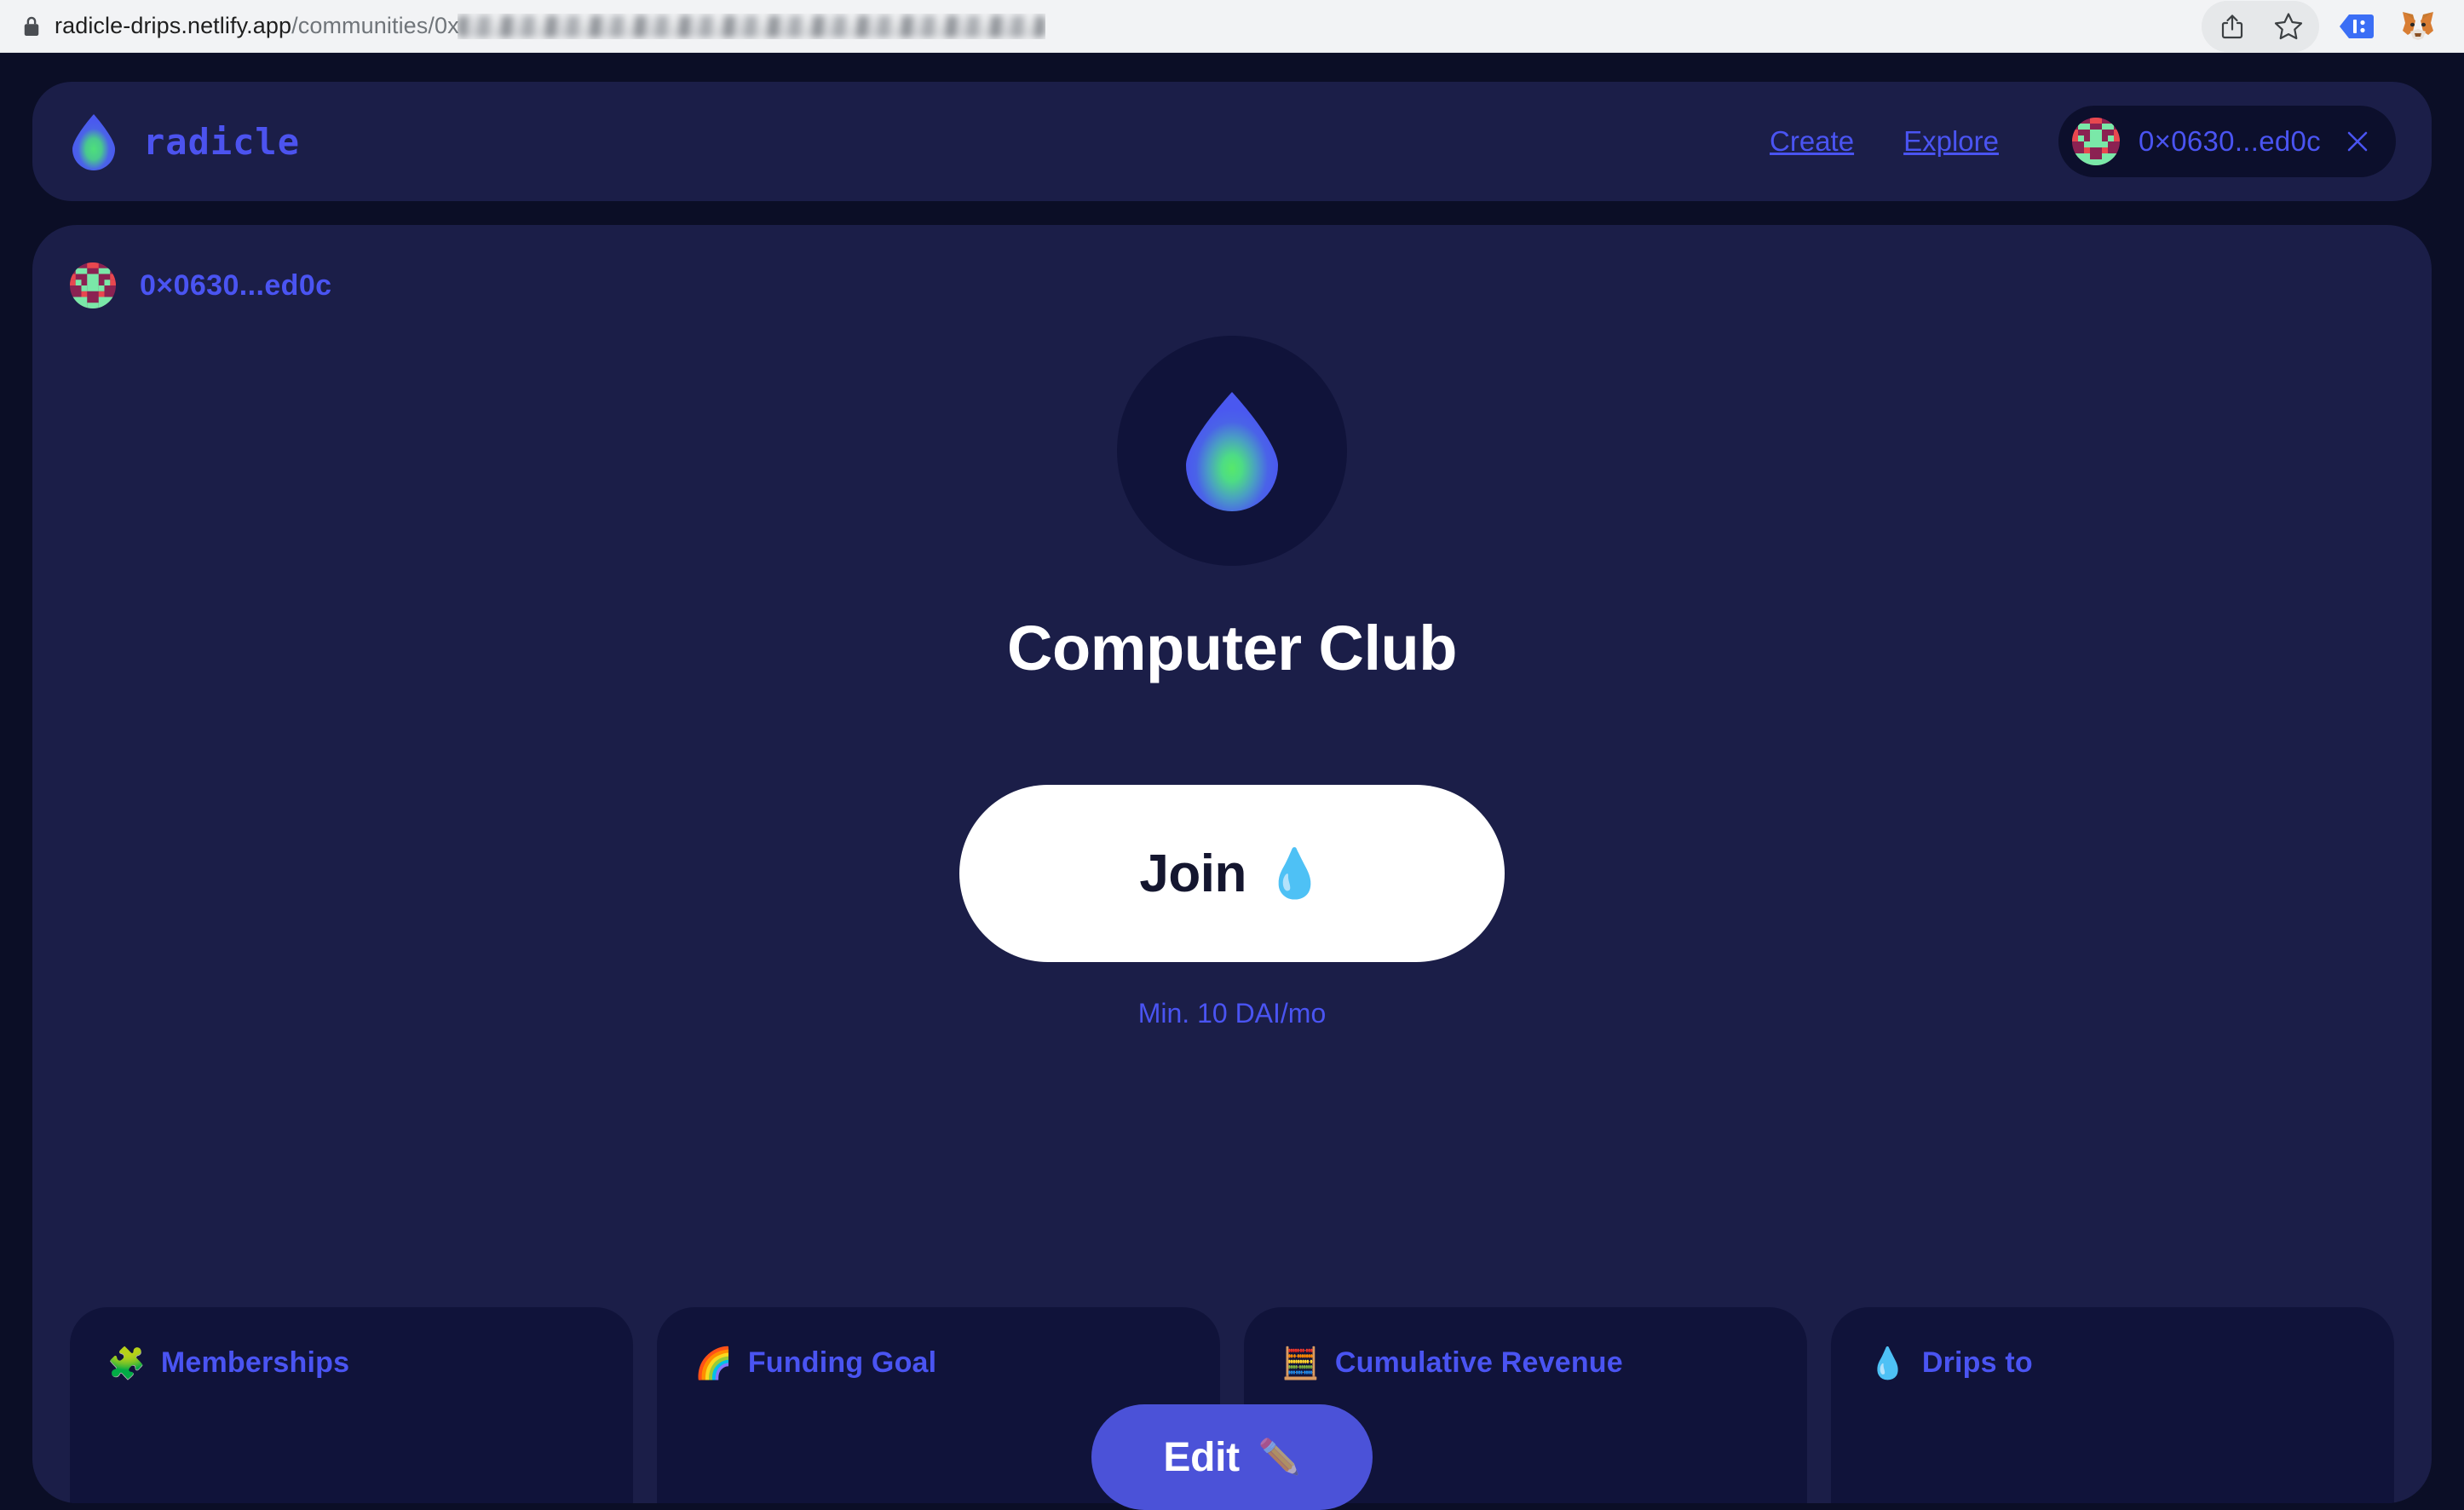 This screenshot has height=1510, width=2464. Describe the element at coordinates (1279, 1457) in the screenshot. I see `pencil-icon: ✏️` at that location.